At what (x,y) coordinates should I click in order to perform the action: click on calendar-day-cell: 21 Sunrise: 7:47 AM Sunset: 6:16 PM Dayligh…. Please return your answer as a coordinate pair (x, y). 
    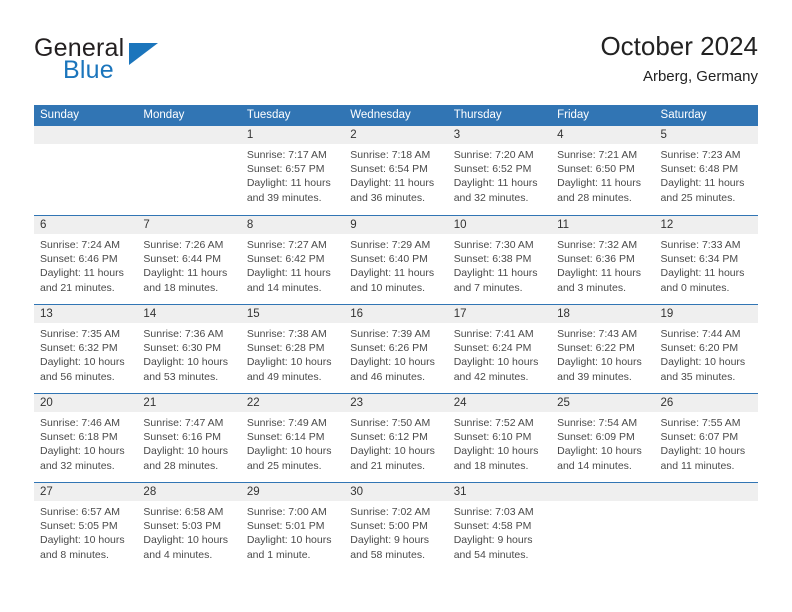
    Looking at the image, I should click on (189, 438).